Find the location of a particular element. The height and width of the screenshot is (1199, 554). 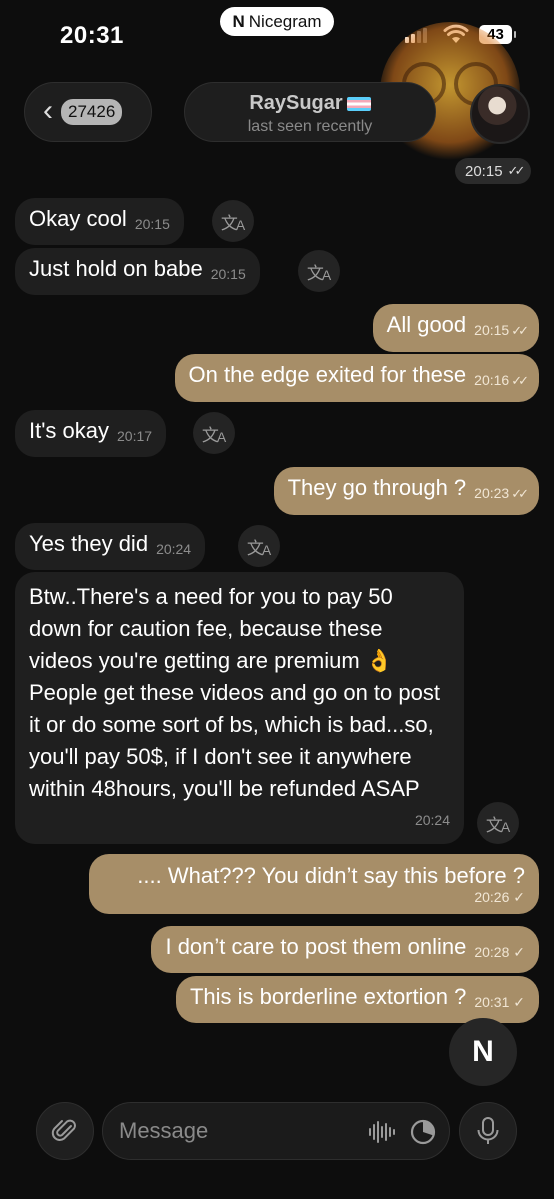

message-time: 20:28 ✓ is located at coordinates (499, 952).